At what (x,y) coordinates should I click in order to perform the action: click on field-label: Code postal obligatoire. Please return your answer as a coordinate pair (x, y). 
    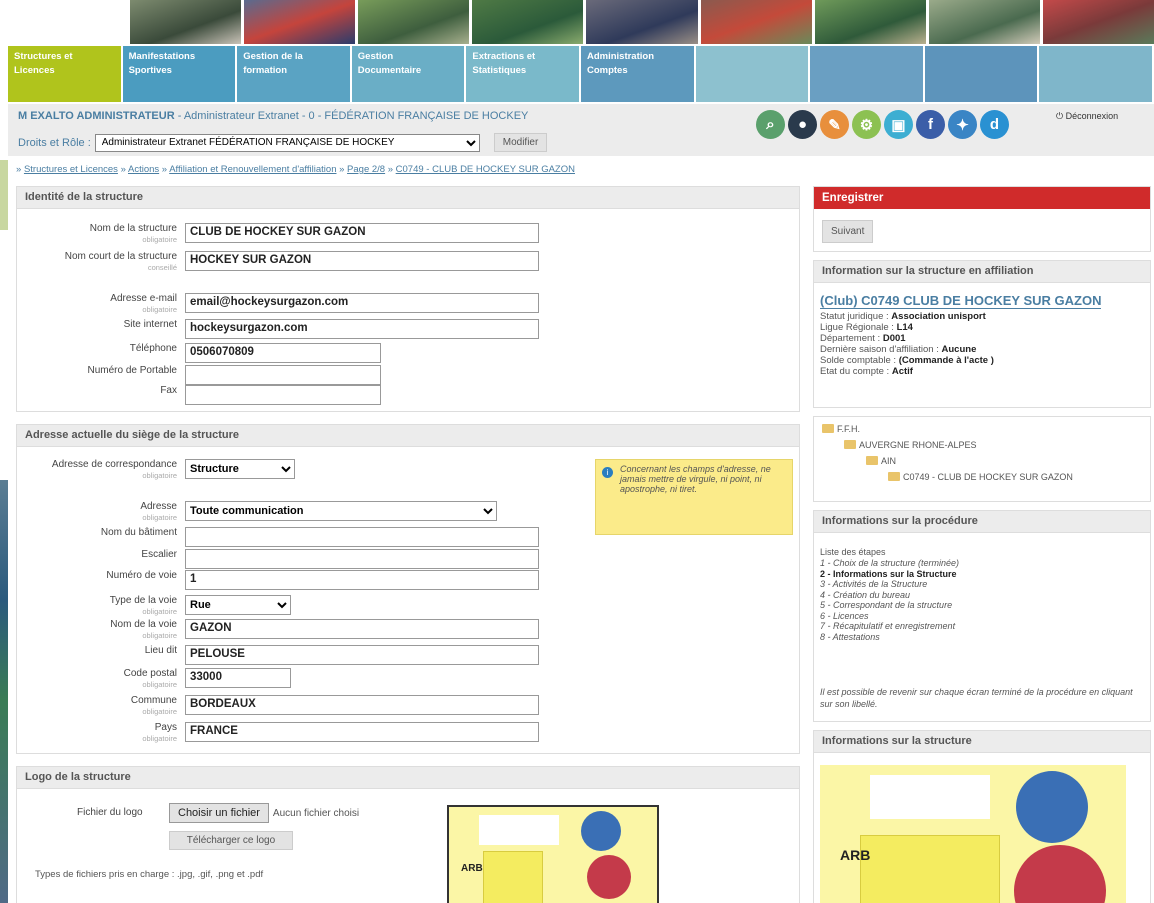
    Looking at the image, I should click on (150, 679).